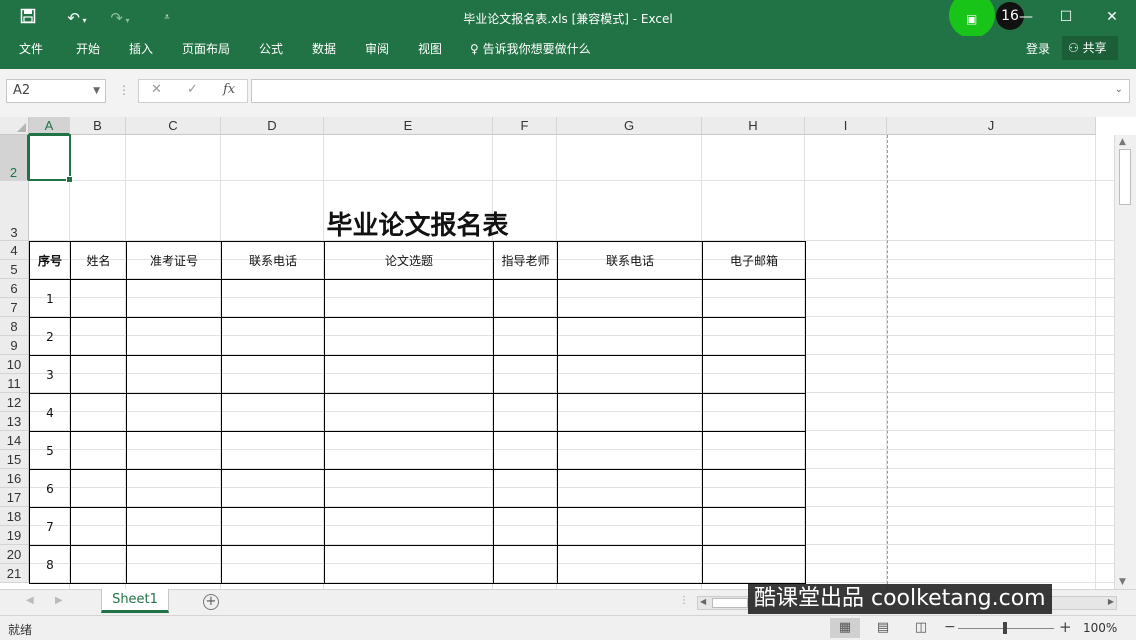 Image resolution: width=1136 pixels, height=640 pixels. Describe the element at coordinates (272, 126) in the screenshot. I see `column-header-d: D` at that location.